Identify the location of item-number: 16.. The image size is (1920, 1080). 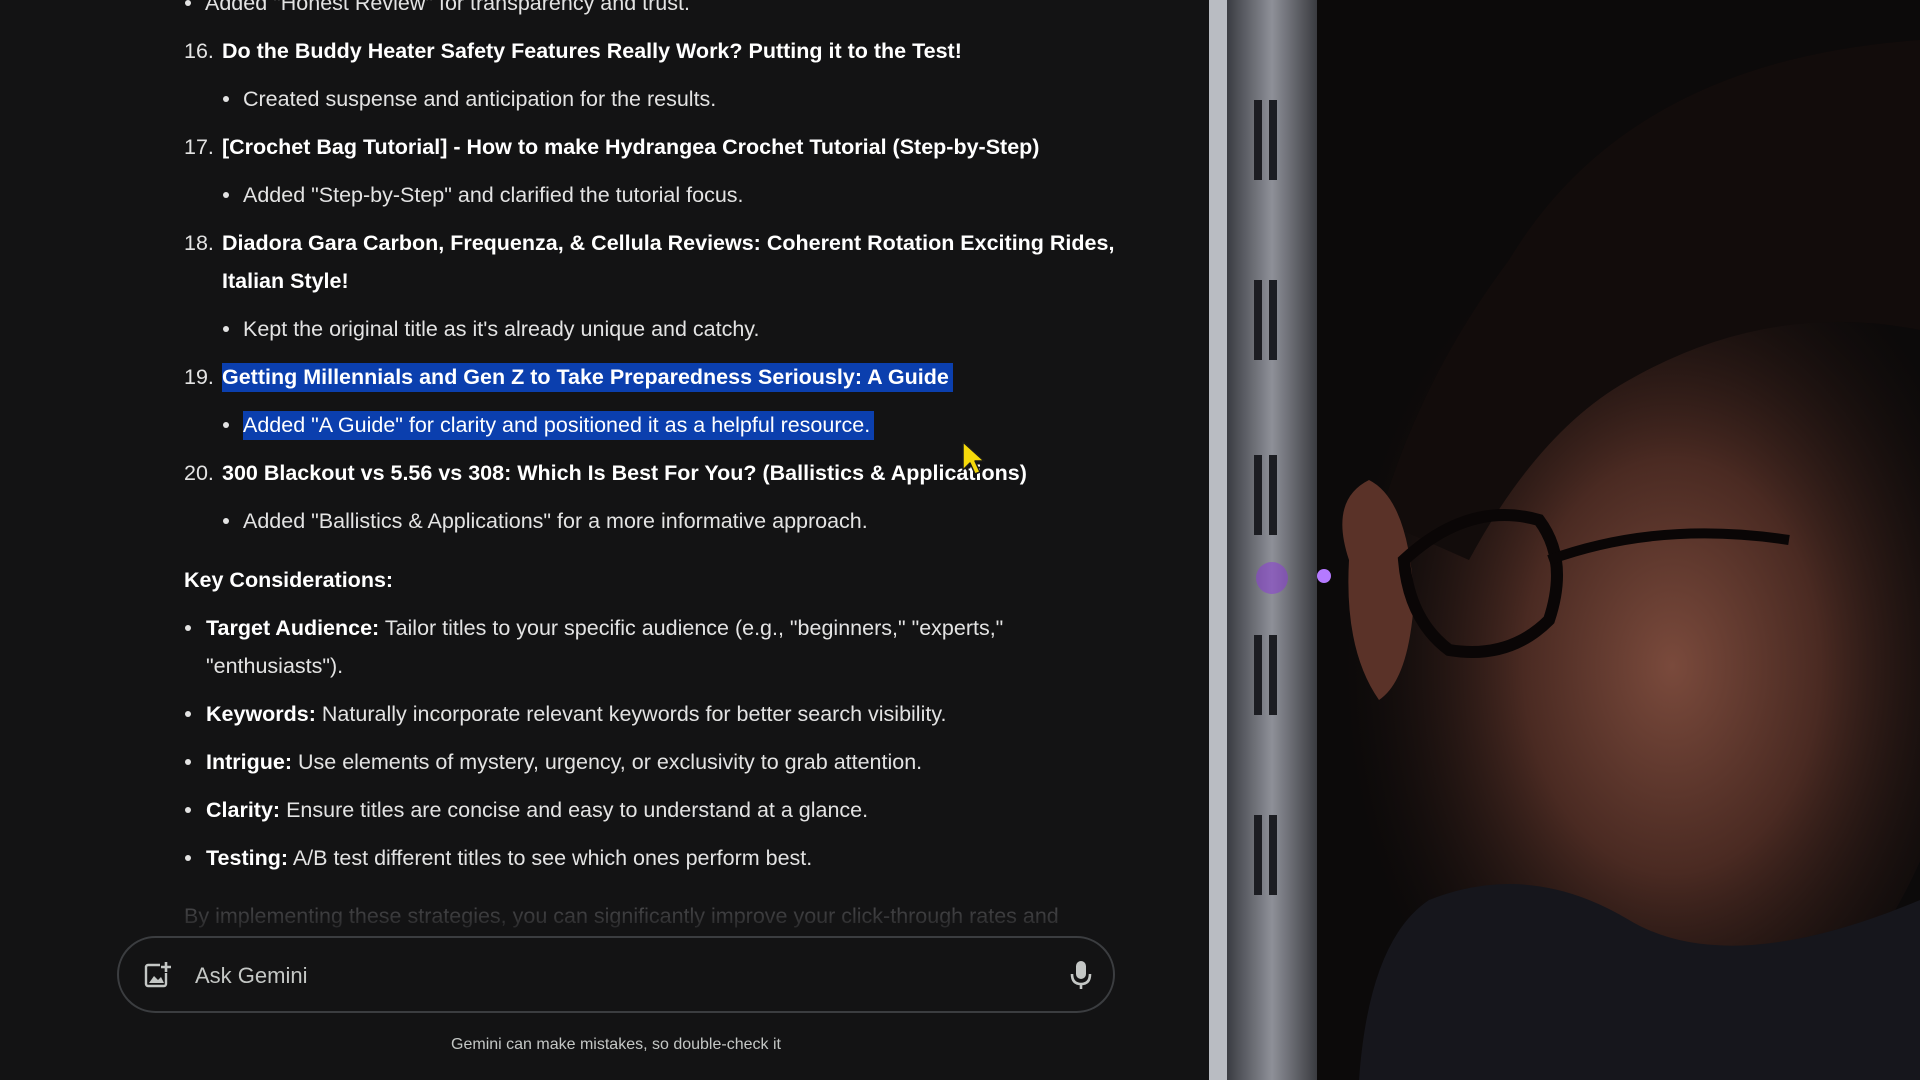
(199, 51).